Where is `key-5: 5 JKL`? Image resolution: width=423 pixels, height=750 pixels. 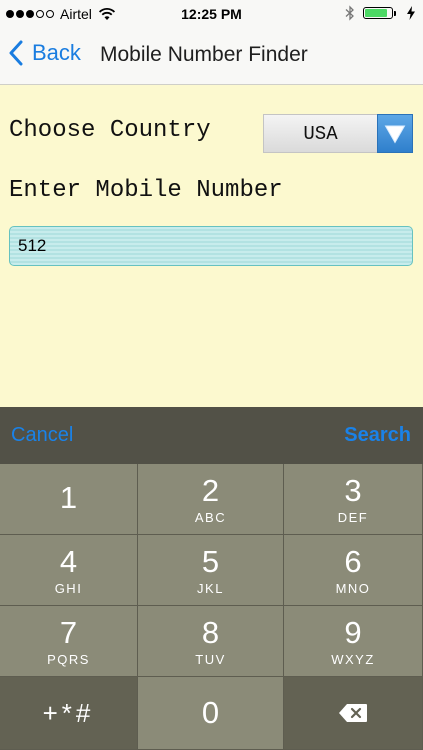
key-5: 5 JKL is located at coordinates (211, 570).